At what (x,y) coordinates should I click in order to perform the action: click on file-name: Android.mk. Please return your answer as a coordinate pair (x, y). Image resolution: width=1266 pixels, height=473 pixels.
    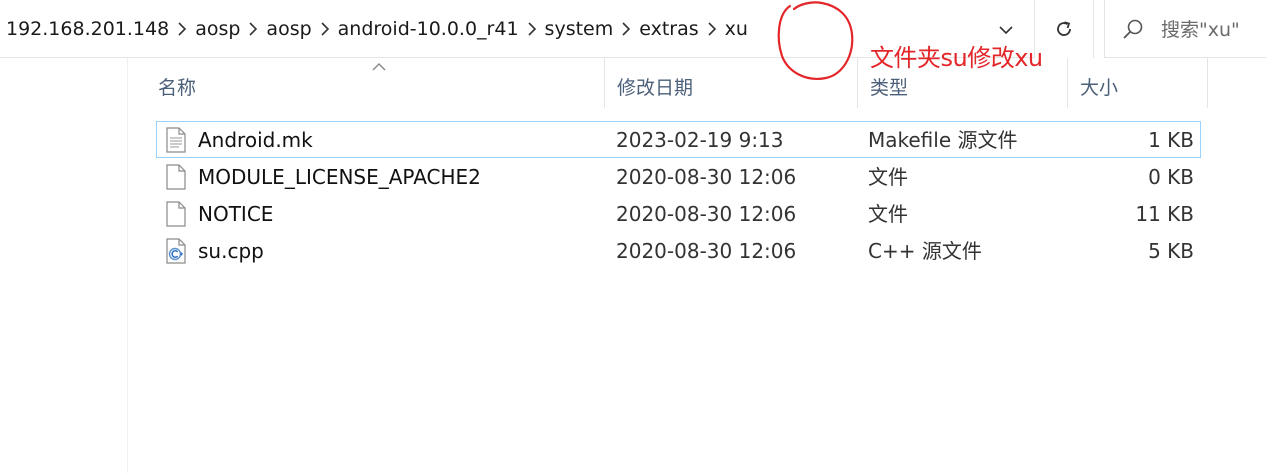
    Looking at the image, I should click on (255, 140).